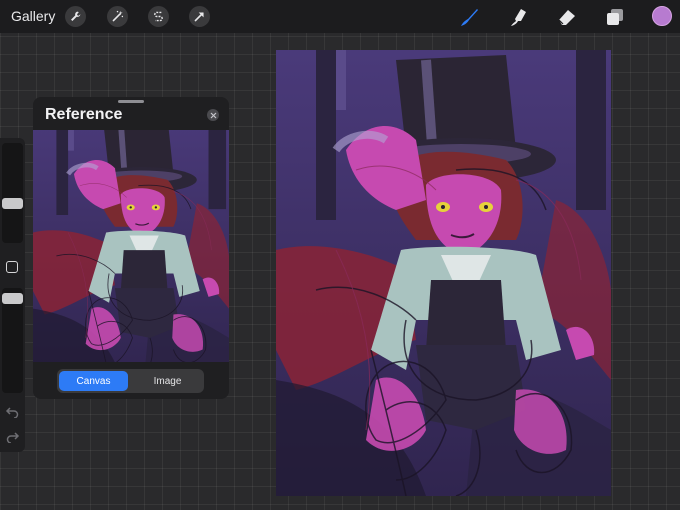 This screenshot has height=510, width=680. Describe the element at coordinates (84, 114) in the screenshot. I see `panel-title: Reference` at that location.